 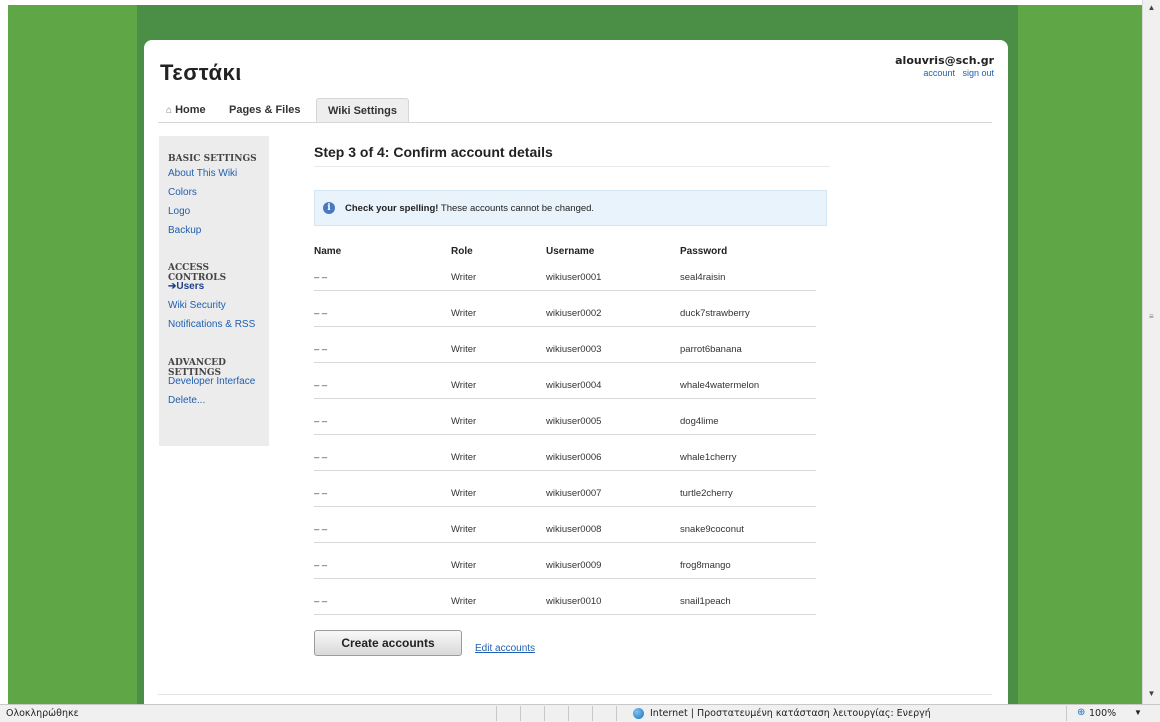 What do you see at coordinates (202, 173) in the screenshot?
I see `sidebar-item-about: About This Wiki` at bounding box center [202, 173].